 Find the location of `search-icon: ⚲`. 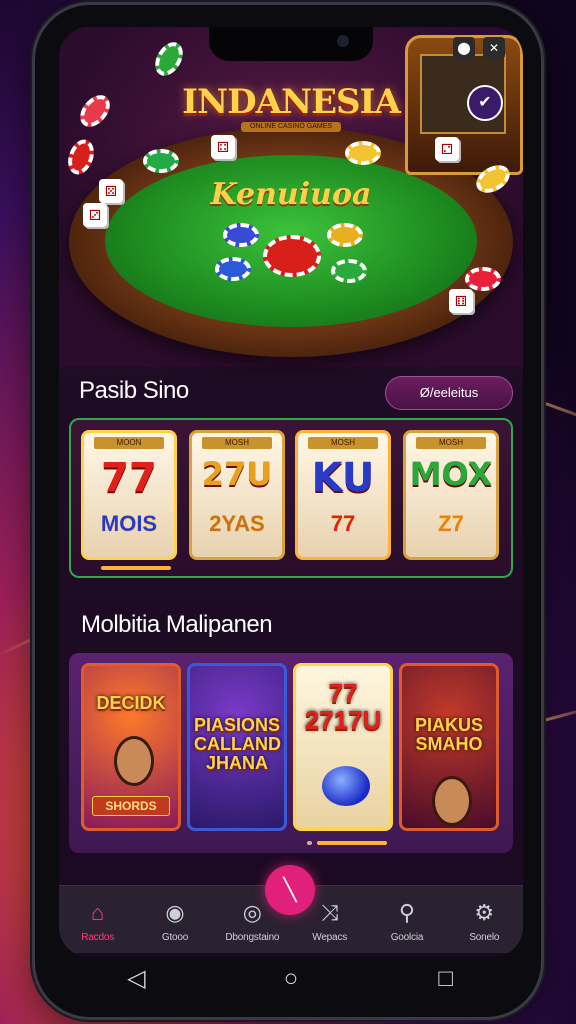

search-icon: ⚲ is located at coordinates (407, 912).